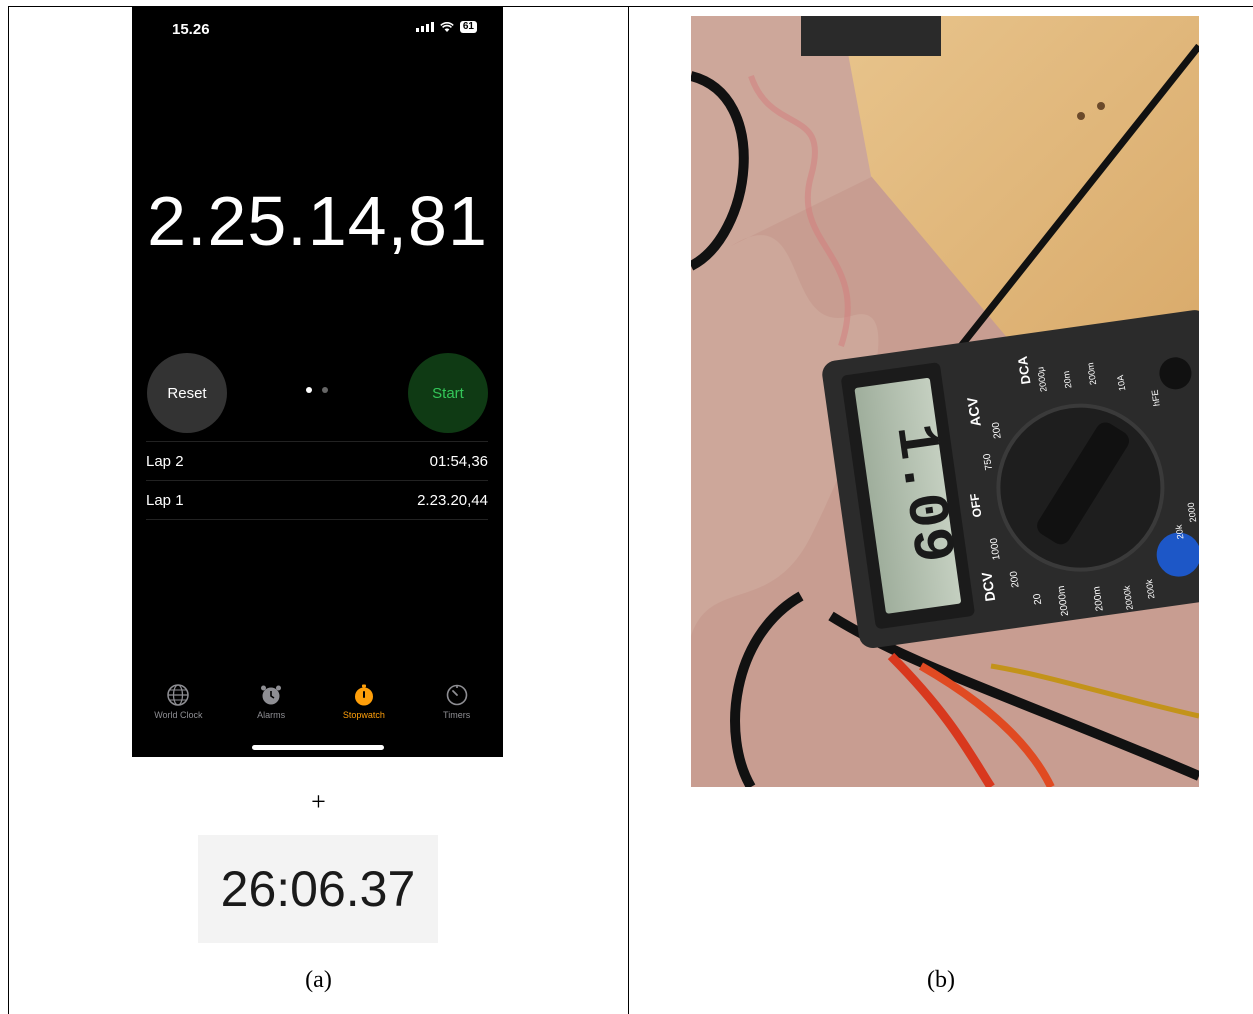 The height and width of the screenshot is (1014, 1253). I want to click on page-dot, so click(325, 390).